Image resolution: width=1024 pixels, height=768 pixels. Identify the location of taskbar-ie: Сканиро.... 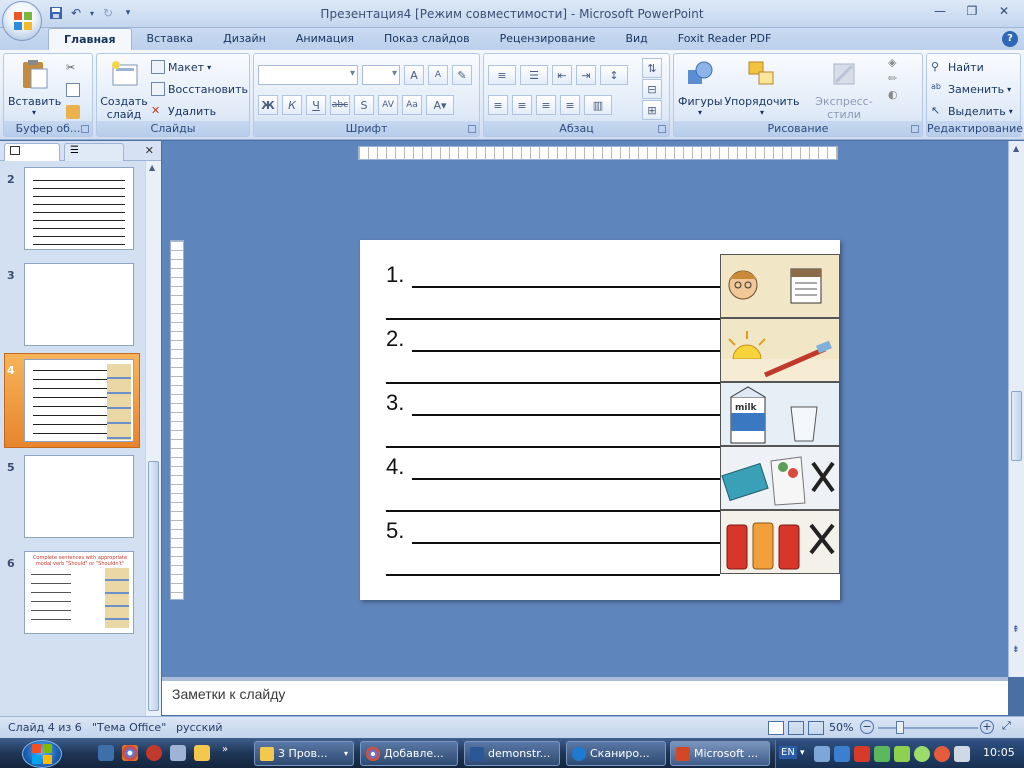
(616, 753).